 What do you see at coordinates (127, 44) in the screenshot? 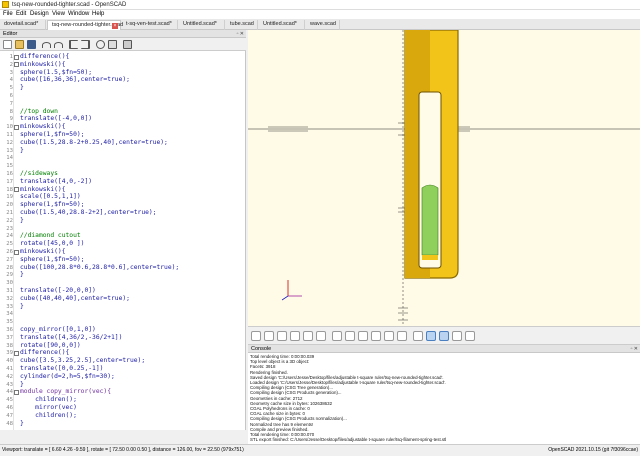
I see `export-stl-icon` at bounding box center [127, 44].